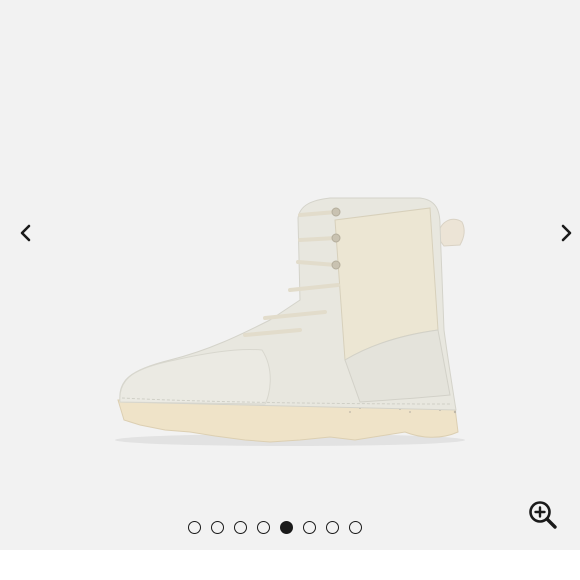 This screenshot has height=580, width=580. I want to click on zoom-in-icon, so click(543, 515).